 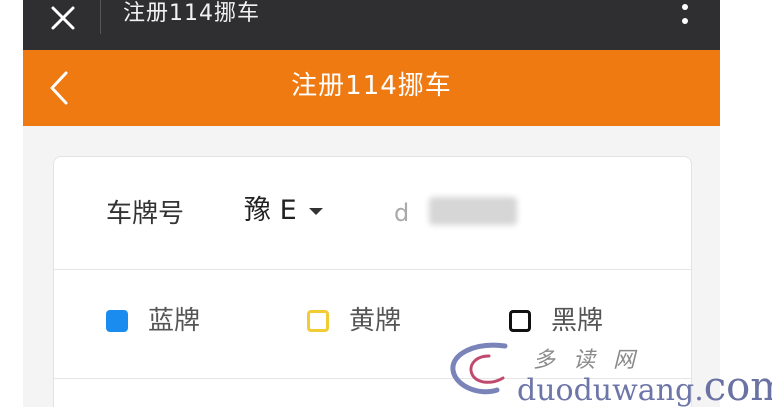 I want to click on province-select: 豫 E, so click(x=283, y=211).